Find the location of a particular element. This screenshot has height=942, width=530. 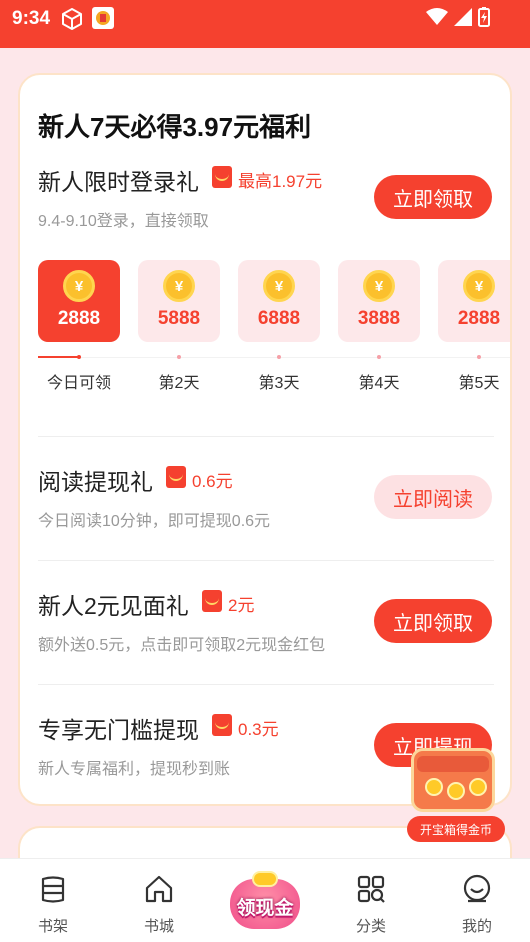

bookshelf-icon is located at coordinates (53, 889).